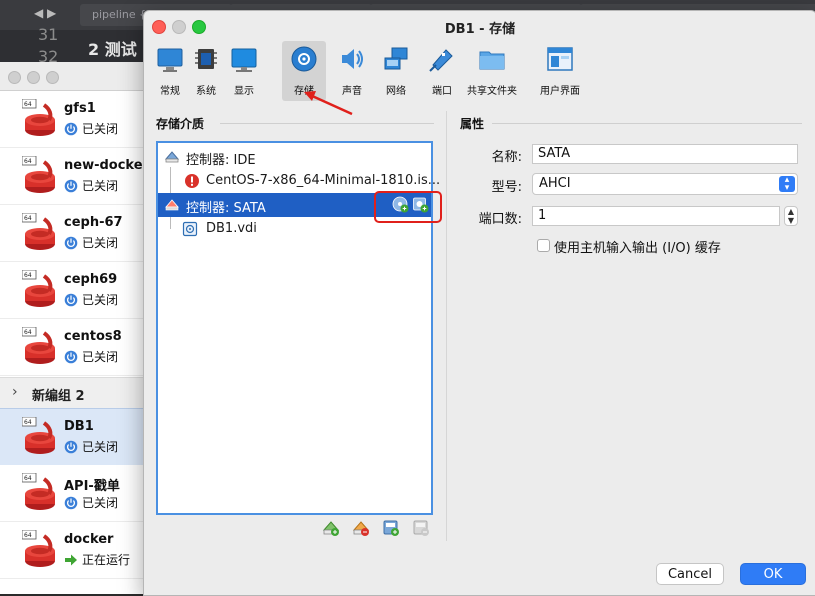 Image resolution: width=815 pixels, height=596 pixels. What do you see at coordinates (480, 29) in the screenshot?
I see `dialog-title: DB1 - 存储` at bounding box center [480, 29].